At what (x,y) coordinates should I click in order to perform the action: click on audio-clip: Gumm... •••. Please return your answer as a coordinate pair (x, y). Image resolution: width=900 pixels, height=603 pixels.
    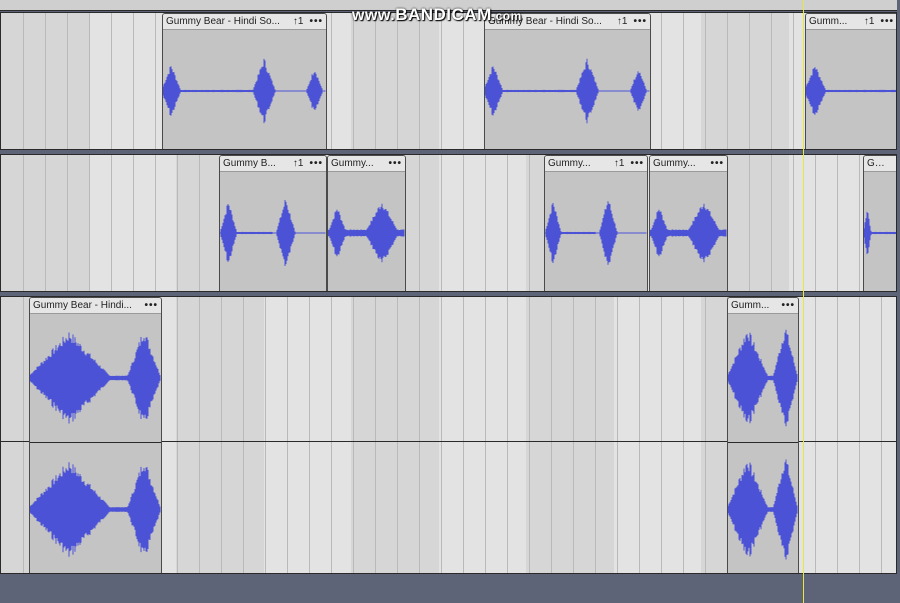
    Looking at the image, I should click on (763, 435).